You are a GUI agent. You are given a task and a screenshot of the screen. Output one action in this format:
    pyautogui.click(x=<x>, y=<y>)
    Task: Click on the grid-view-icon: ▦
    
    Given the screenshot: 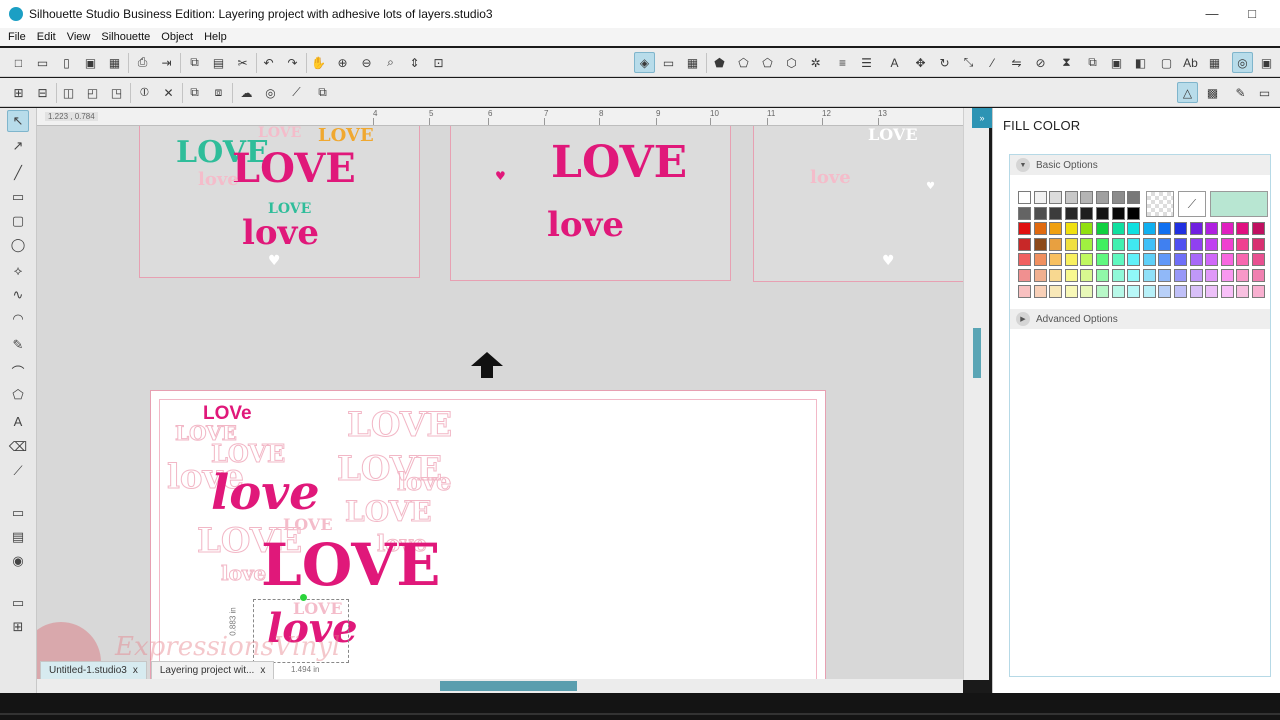 What is the action you would take?
    pyautogui.click(x=1214, y=62)
    